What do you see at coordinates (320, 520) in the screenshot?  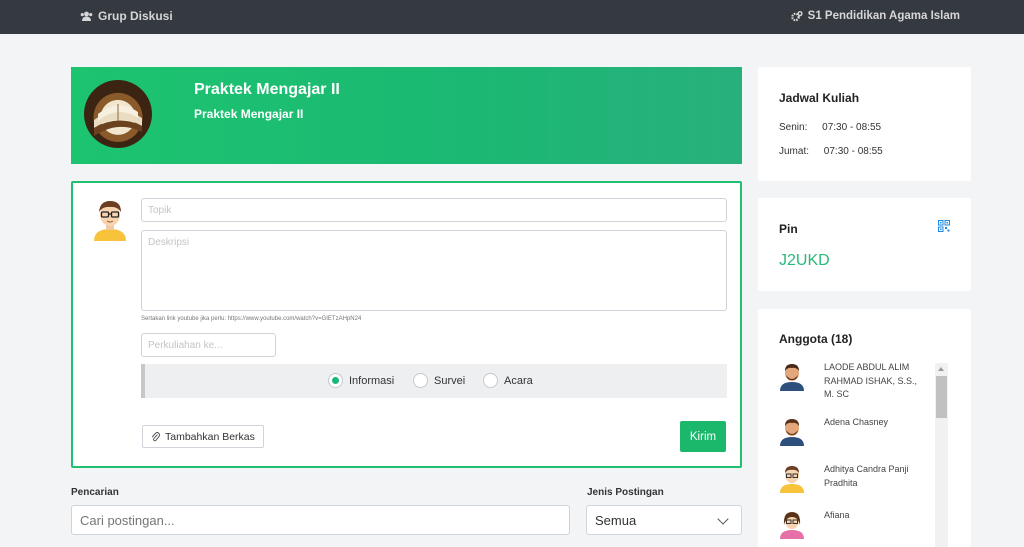 I see `search-input` at bounding box center [320, 520].